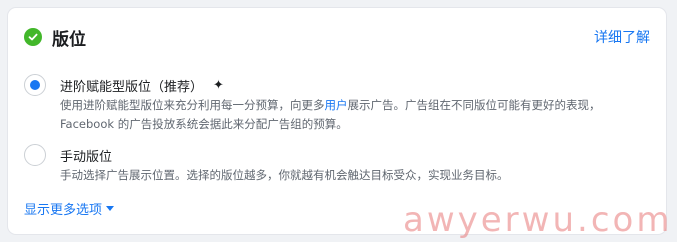 The image size is (677, 242). Describe the element at coordinates (33, 37) in the screenshot. I see `check-circle-icon` at that location.